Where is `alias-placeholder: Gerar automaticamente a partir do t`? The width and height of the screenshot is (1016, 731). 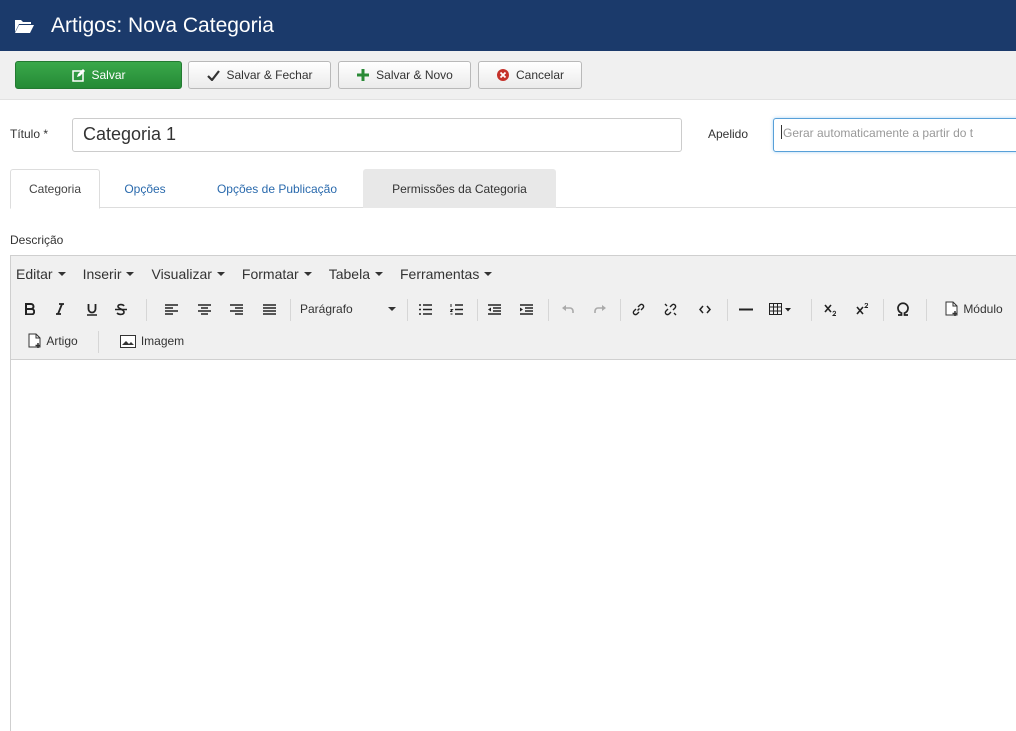
alias-placeholder: Gerar automaticamente a partir do t is located at coordinates (878, 133).